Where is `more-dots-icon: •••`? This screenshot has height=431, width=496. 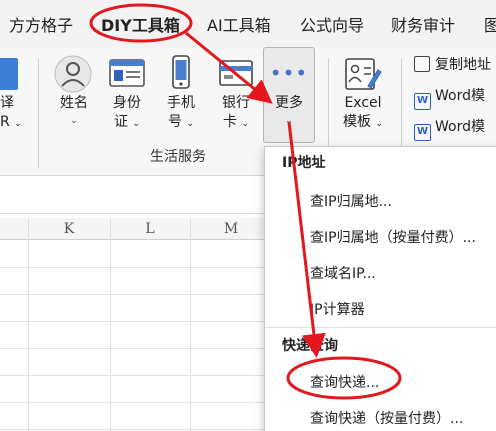
more-dots-icon: ••• is located at coordinates (289, 73).